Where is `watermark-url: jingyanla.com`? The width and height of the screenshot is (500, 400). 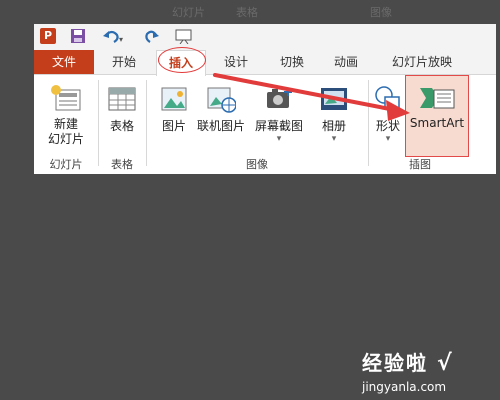
watermark-url: jingyanla.com is located at coordinates (404, 387).